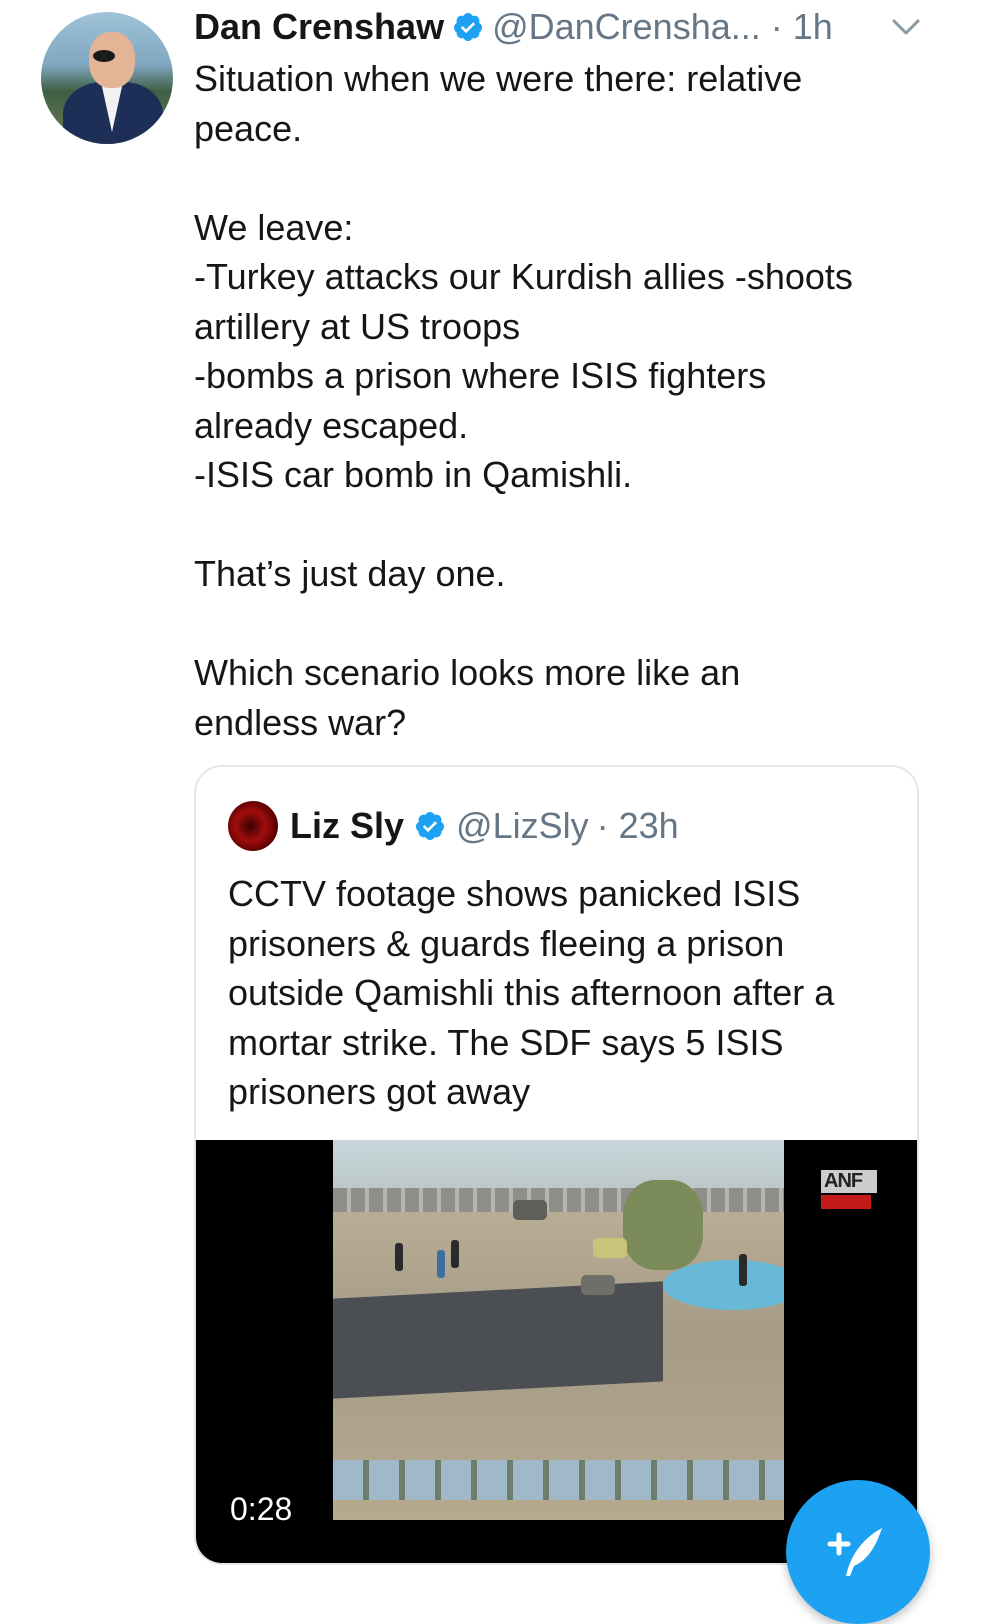 The image size is (981, 1624). Describe the element at coordinates (558, 1330) in the screenshot. I see `video-thumbnail` at that location.